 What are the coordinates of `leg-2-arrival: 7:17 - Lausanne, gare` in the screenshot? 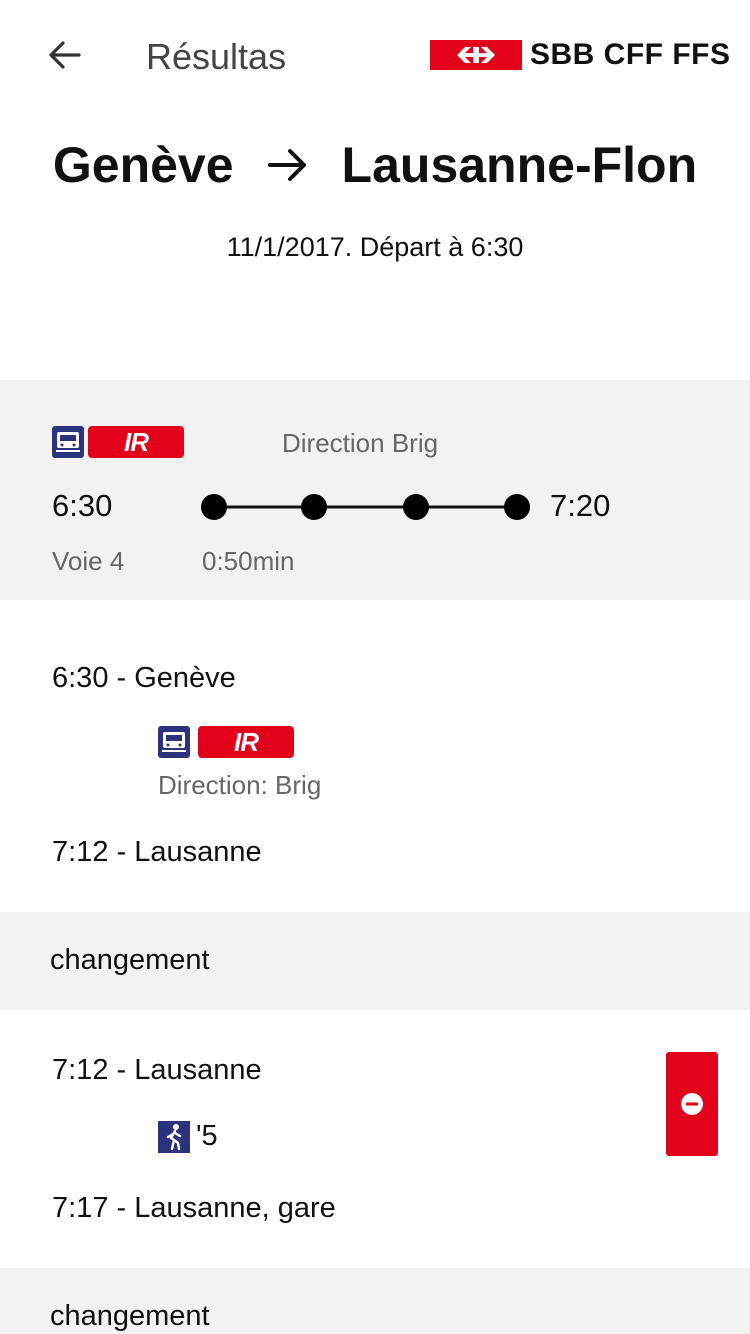 It's located at (194, 1208).